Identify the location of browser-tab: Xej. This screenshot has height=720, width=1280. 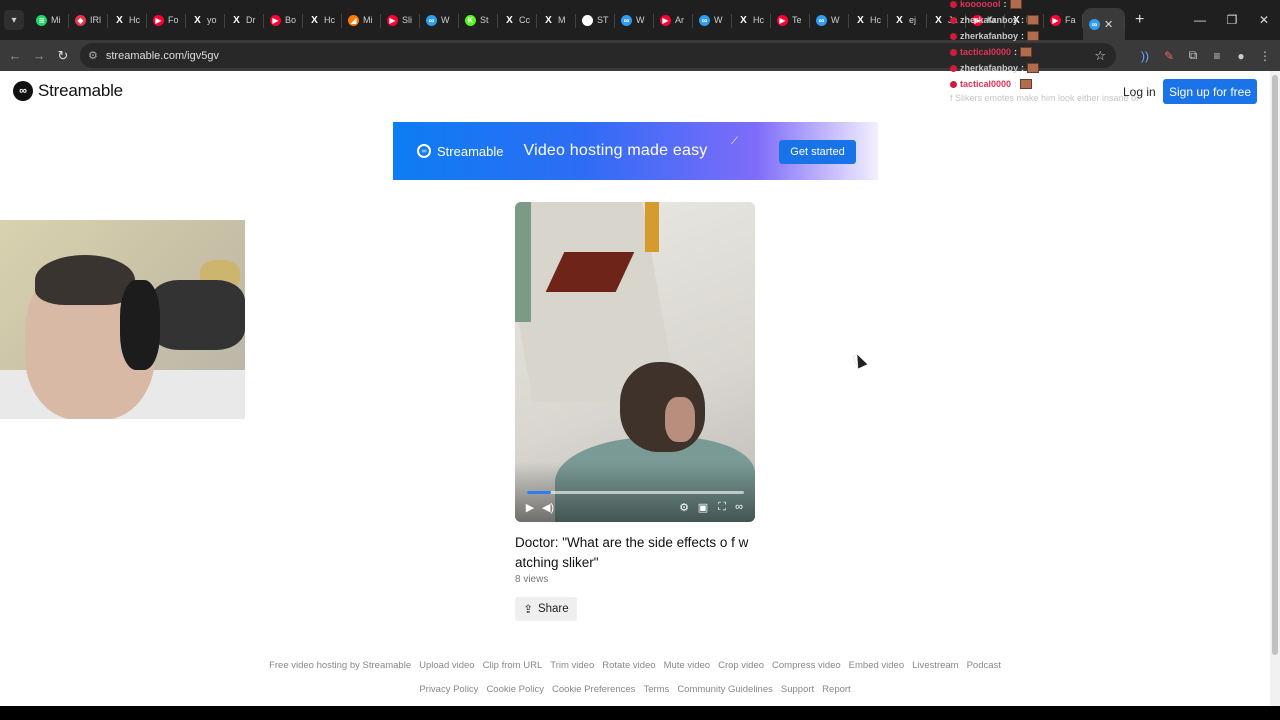
(907, 20).